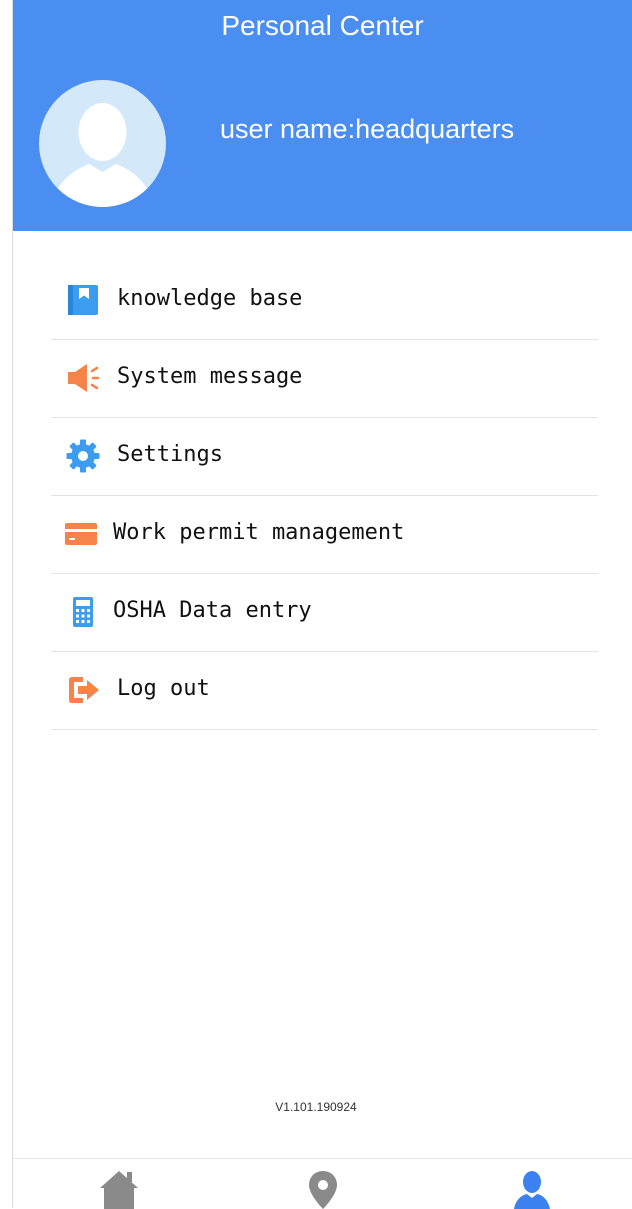 The height and width of the screenshot is (1209, 632). What do you see at coordinates (170, 454) in the screenshot?
I see `menu-item-label: Settings` at bounding box center [170, 454].